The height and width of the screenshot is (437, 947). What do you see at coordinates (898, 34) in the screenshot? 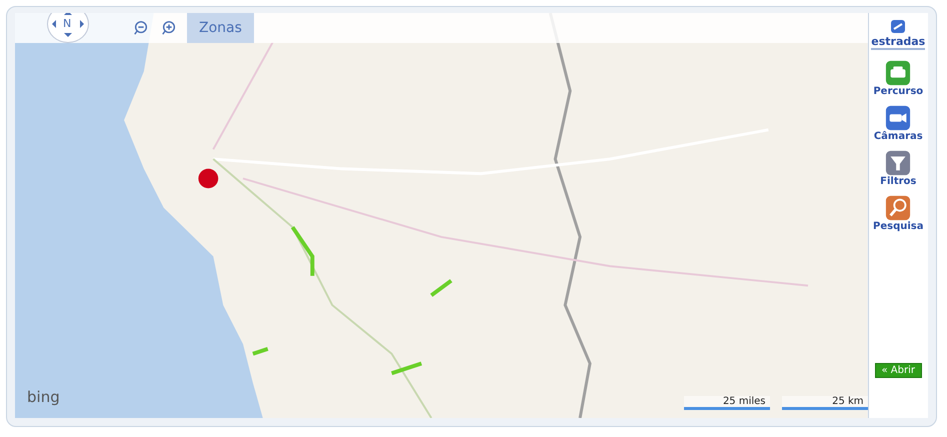
I see `estradas-logo: estradas` at bounding box center [898, 34].